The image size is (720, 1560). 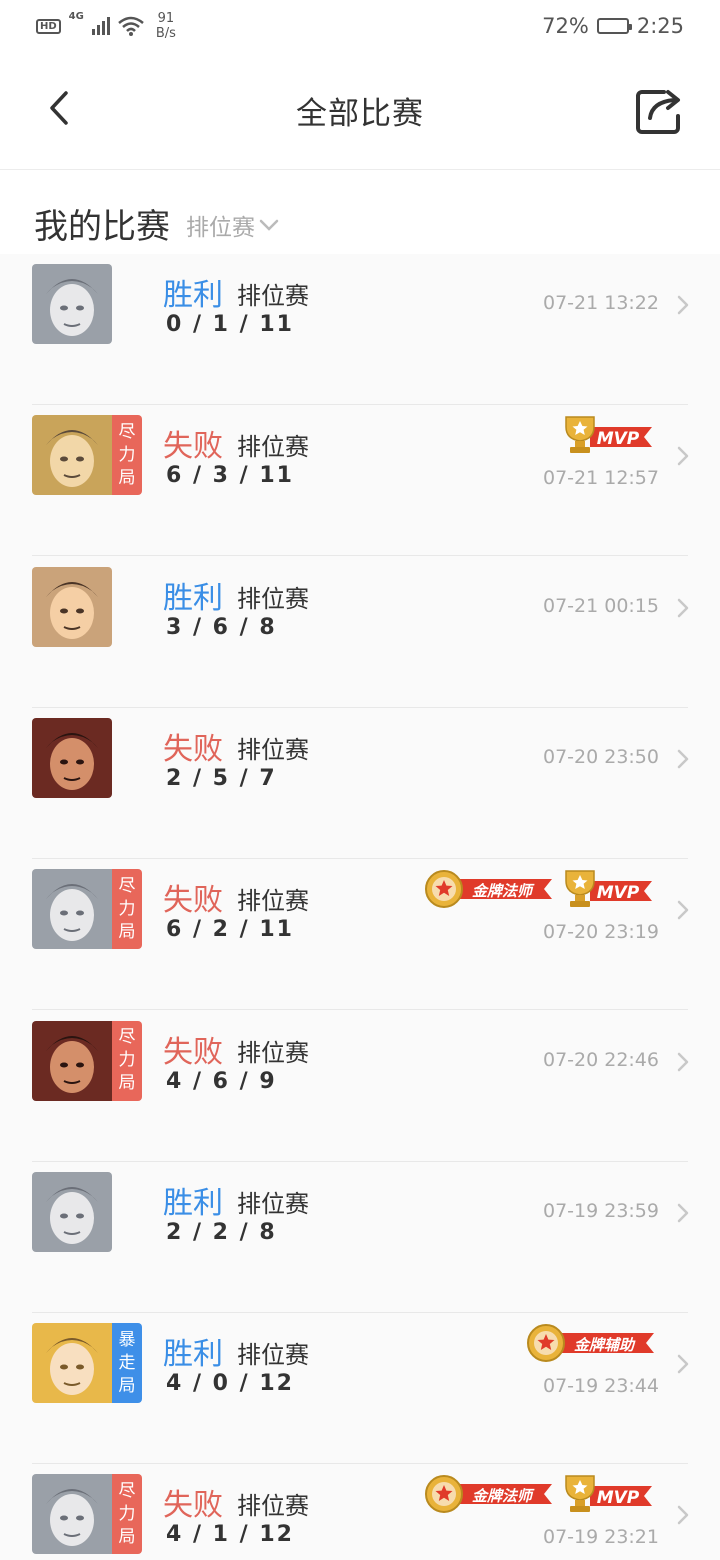 I want to click on match-time: 07-21 13:22, so click(x=600, y=303).